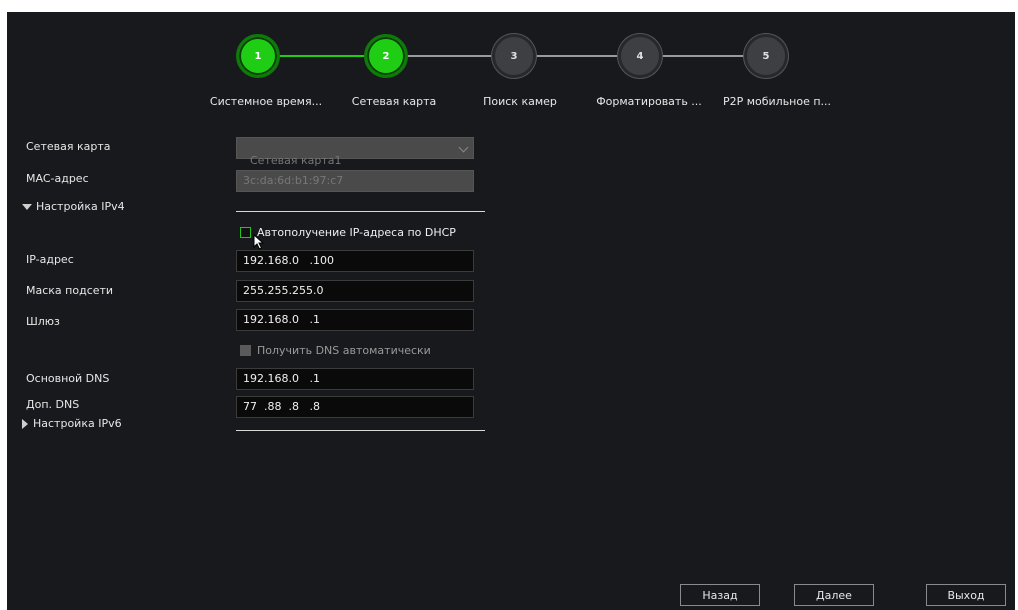 Image resolution: width=1018 pixels, height=610 pixels. I want to click on mask-input: 255.255.255.0, so click(355, 291).